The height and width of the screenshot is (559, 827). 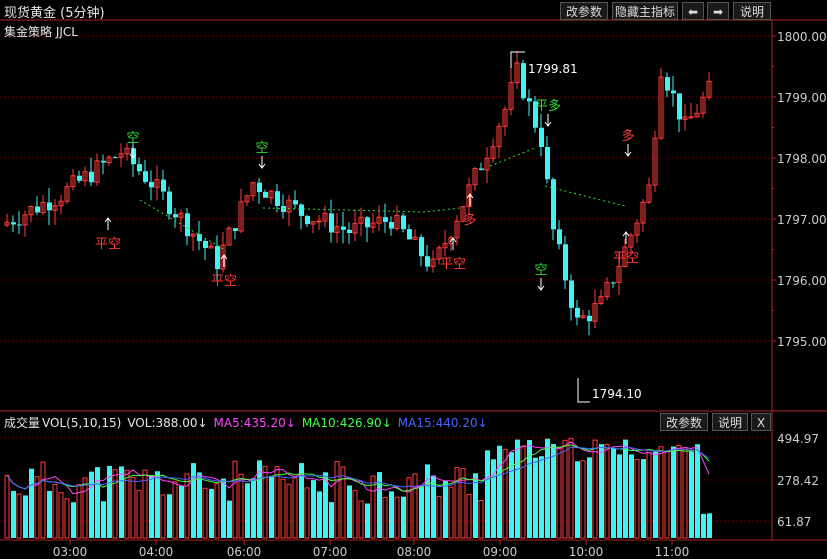 What do you see at coordinates (730, 422) in the screenshot?
I see `vol-help-button: 说明` at bounding box center [730, 422].